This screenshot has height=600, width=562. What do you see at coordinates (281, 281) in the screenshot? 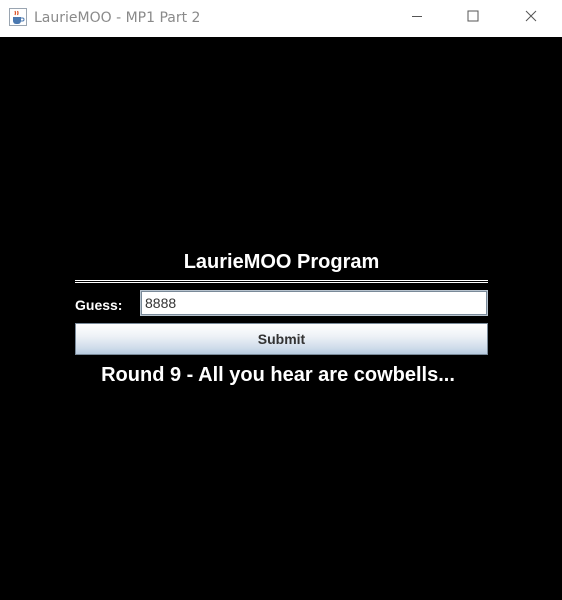
I see `heading-separator` at bounding box center [281, 281].